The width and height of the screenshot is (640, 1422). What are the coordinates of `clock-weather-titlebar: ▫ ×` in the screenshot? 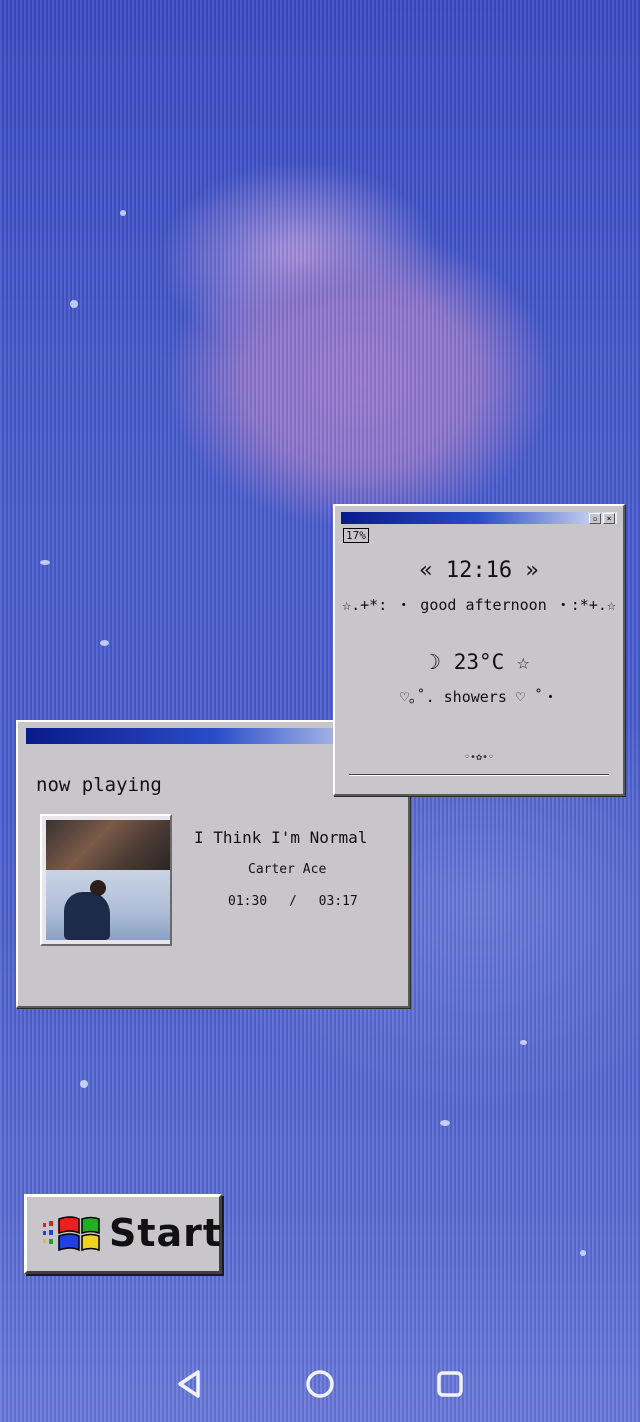 It's located at (479, 518).